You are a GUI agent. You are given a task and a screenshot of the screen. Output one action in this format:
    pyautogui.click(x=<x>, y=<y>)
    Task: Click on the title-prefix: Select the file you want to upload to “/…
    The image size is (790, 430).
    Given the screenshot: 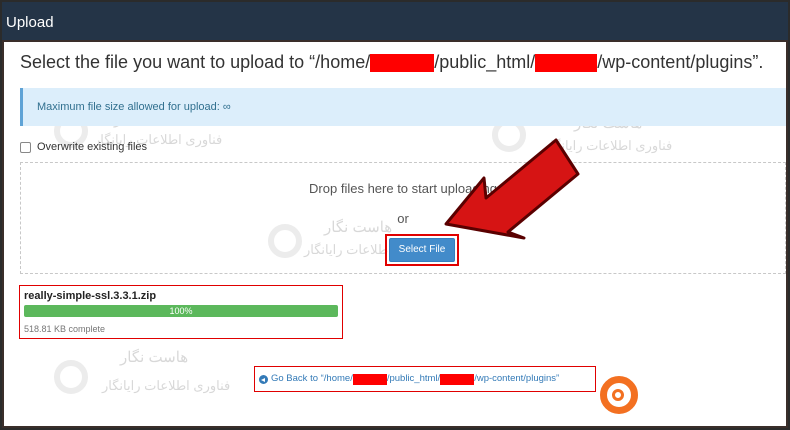 What is the action you would take?
    pyautogui.click(x=195, y=62)
    